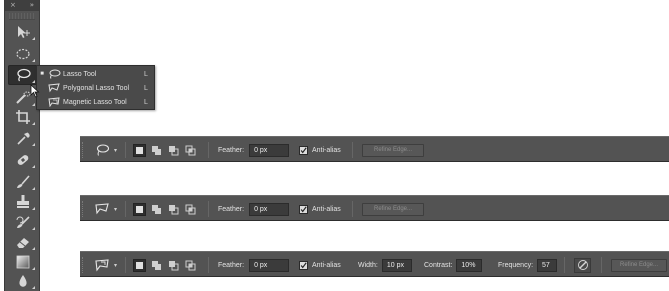  I want to click on healing-brush-button, so click(23, 160).